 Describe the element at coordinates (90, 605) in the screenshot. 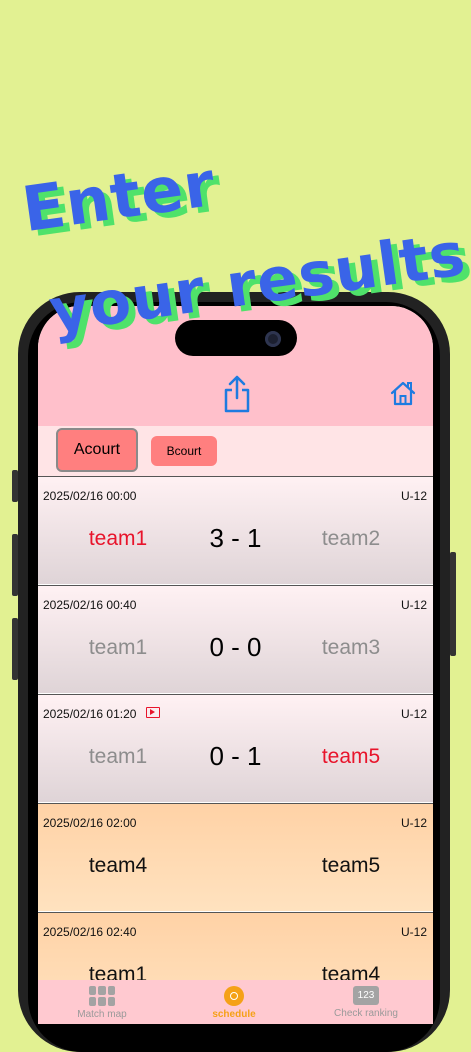

I see `match-datetime: 2025/02/16 00:40` at that location.